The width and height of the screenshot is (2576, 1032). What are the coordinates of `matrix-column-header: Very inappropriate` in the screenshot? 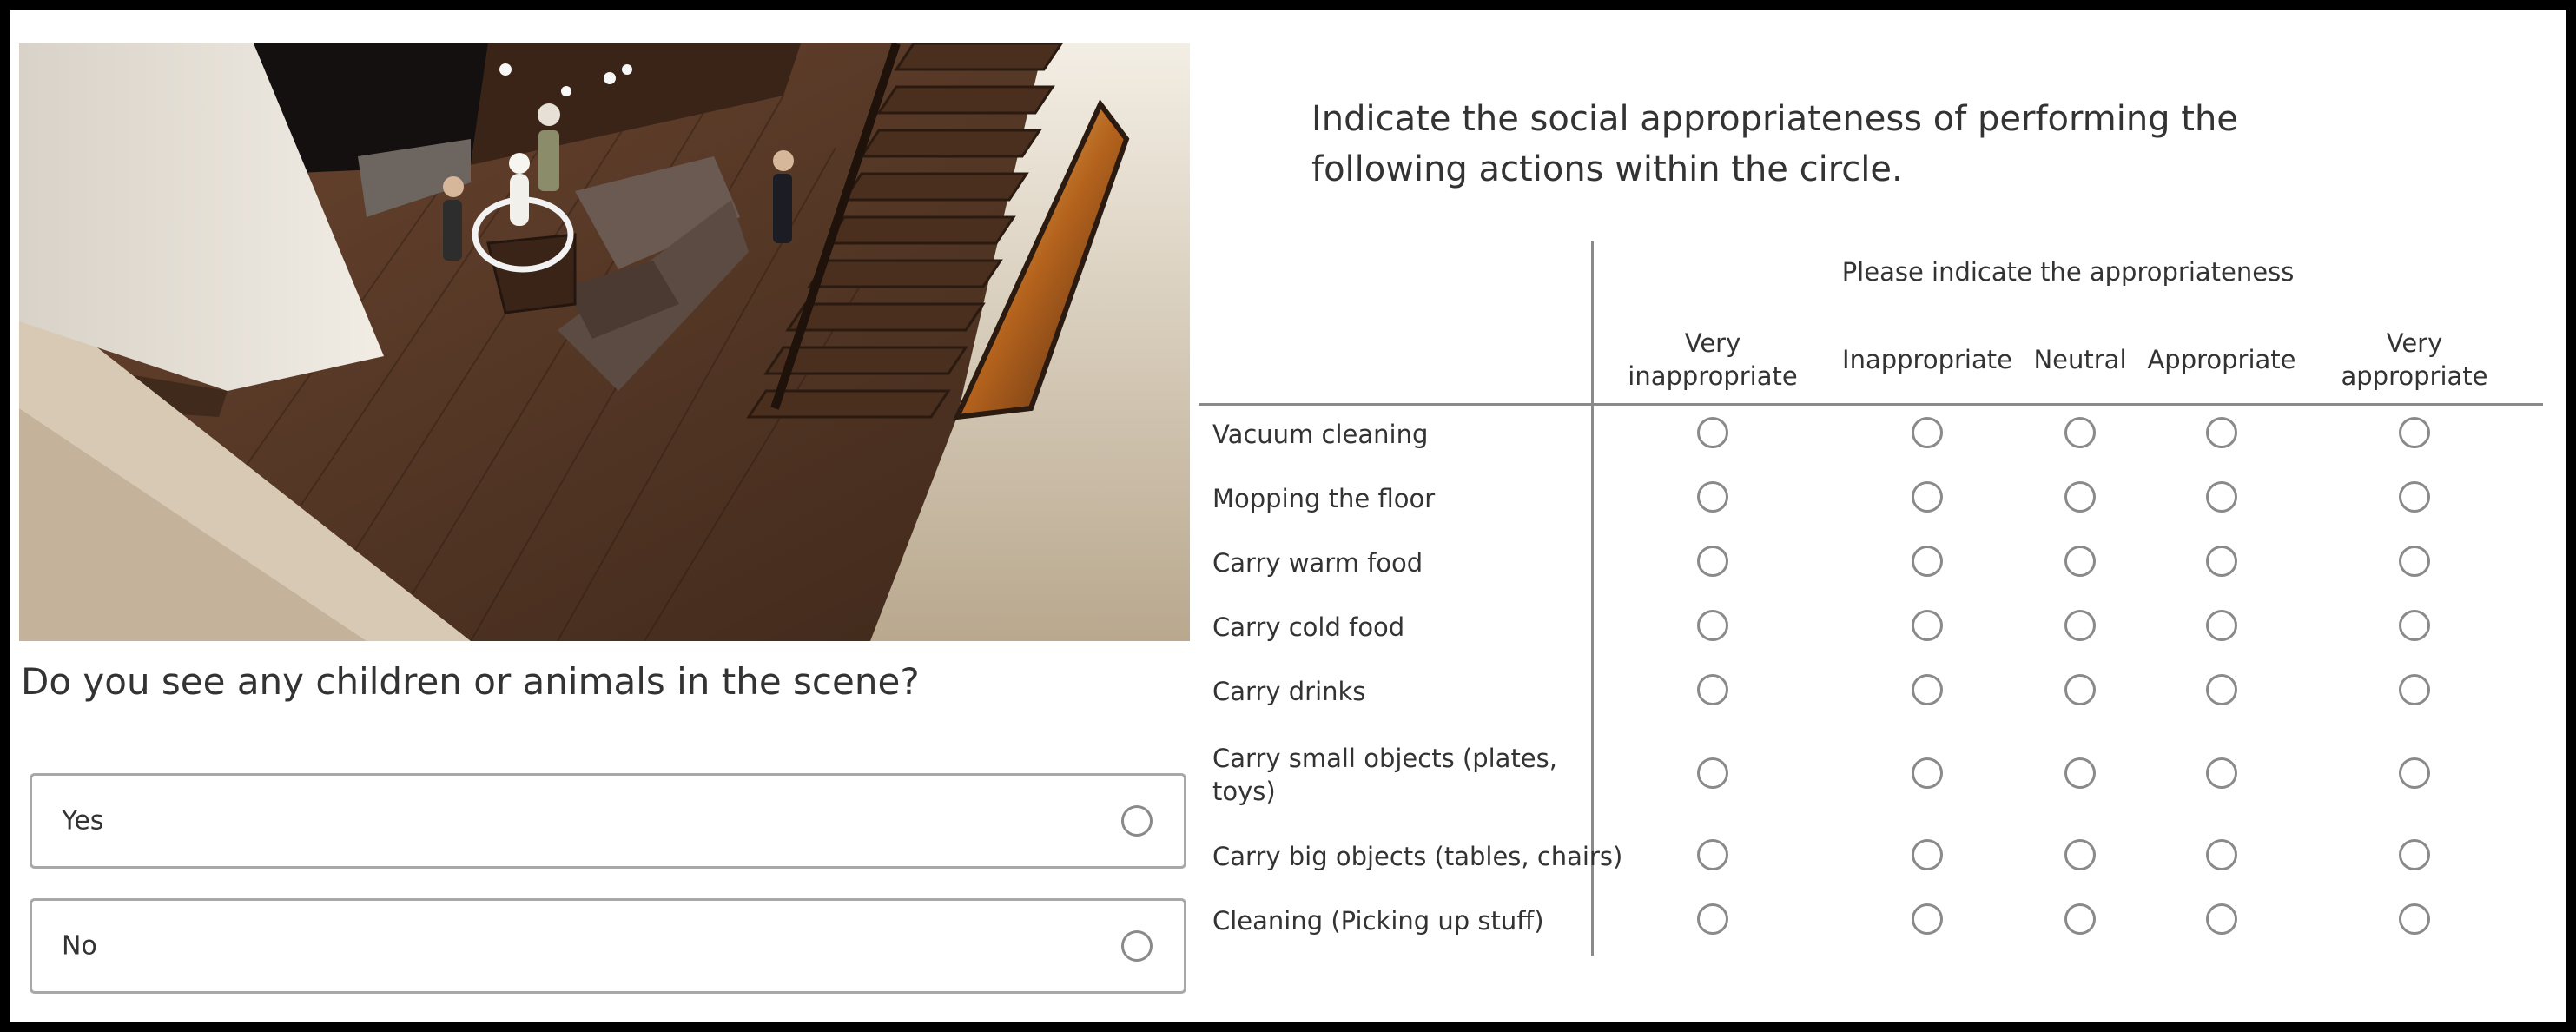 It's located at (1713, 360).